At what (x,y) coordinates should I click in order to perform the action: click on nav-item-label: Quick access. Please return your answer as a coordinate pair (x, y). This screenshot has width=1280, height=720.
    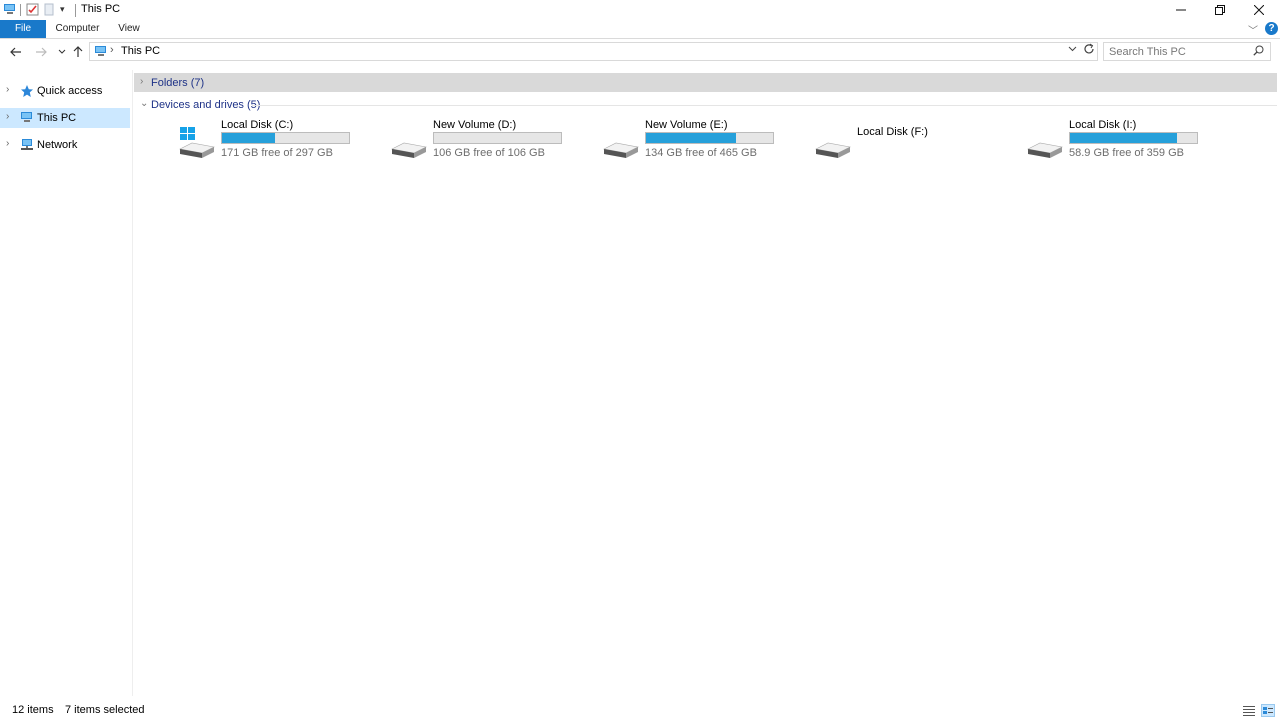
    Looking at the image, I should click on (70, 91).